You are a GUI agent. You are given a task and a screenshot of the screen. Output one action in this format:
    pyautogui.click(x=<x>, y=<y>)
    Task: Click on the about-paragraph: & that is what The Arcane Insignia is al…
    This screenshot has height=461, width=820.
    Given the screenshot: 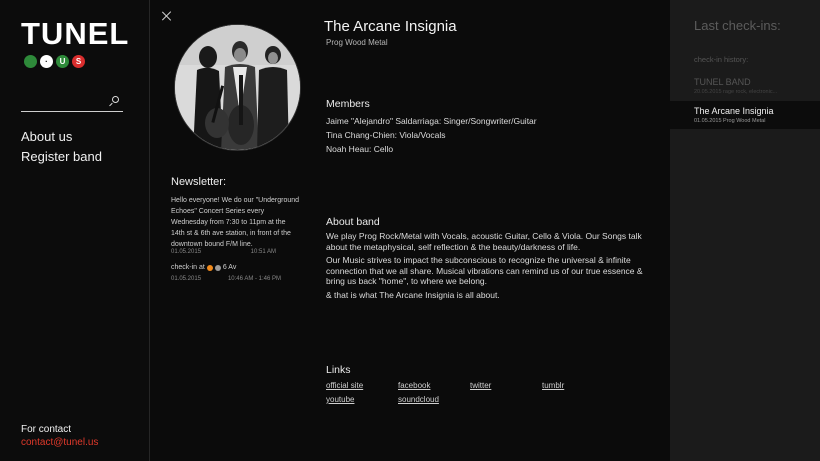 What is the action you would take?
    pyautogui.click(x=413, y=294)
    